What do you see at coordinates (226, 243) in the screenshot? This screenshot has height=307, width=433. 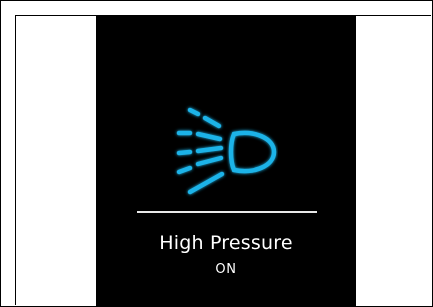 I see `function-title: High Pressure` at bounding box center [226, 243].